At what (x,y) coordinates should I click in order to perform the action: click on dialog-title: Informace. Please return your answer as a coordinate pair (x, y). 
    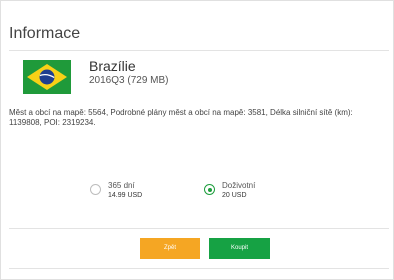
    Looking at the image, I should click on (45, 33).